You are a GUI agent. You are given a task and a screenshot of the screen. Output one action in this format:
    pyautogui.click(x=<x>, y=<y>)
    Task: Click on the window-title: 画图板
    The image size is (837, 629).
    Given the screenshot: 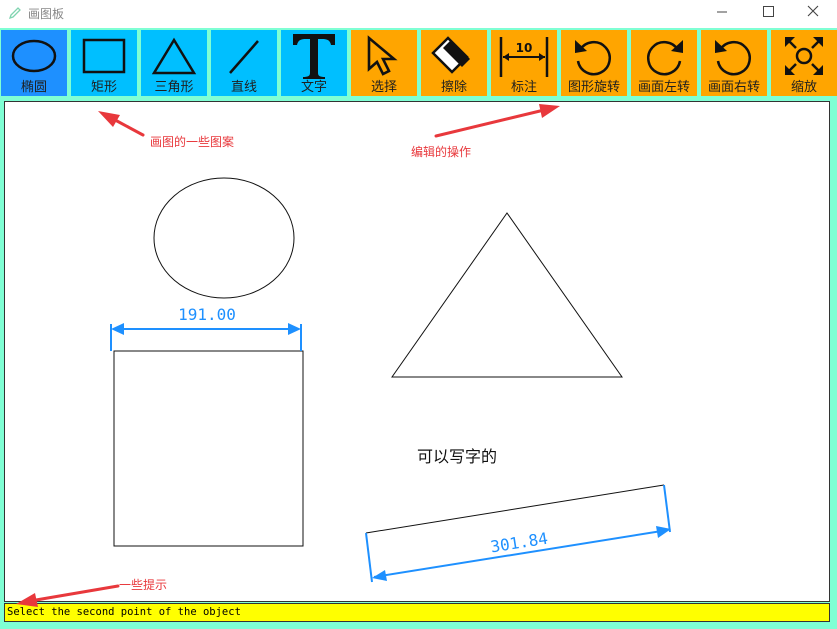 What is the action you would take?
    pyautogui.click(x=46, y=14)
    